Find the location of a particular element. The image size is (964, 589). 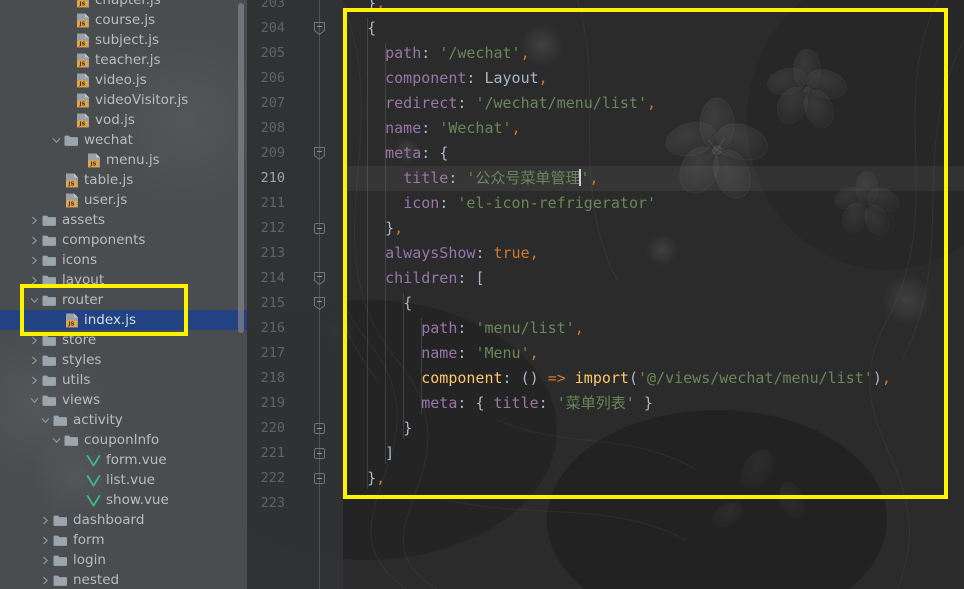

code-line-220: } is located at coordinates (380, 428).